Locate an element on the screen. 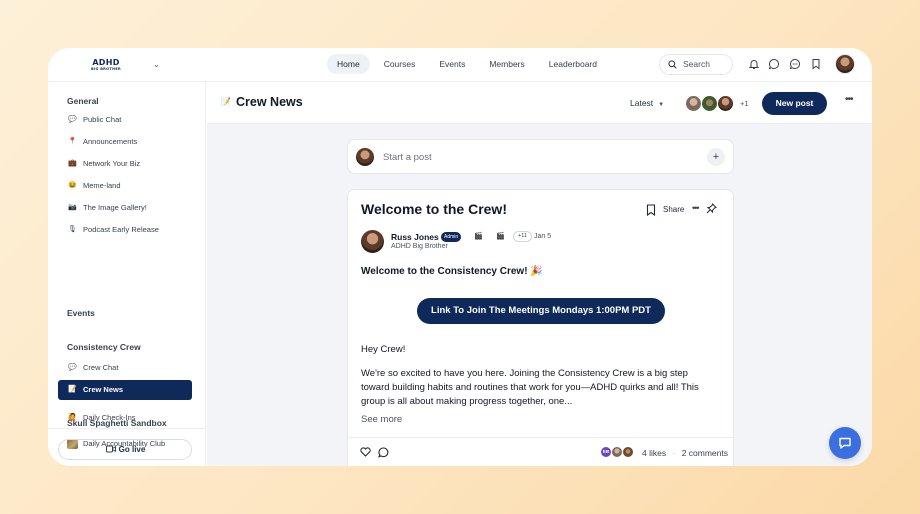  nav-members: Members is located at coordinates (506, 64).